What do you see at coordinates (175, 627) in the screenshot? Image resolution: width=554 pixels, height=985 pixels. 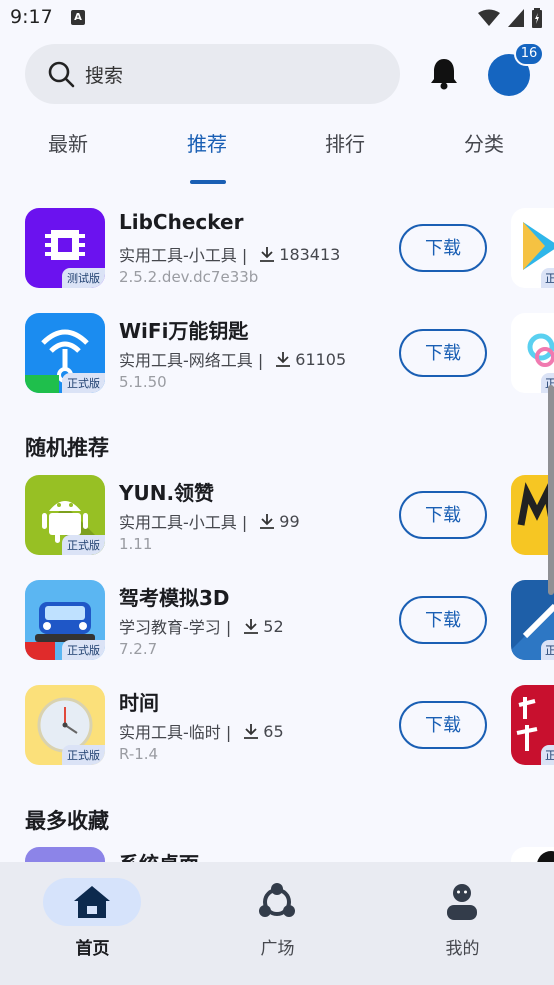 I see `app-category: 学习教育-学习 |` at bounding box center [175, 627].